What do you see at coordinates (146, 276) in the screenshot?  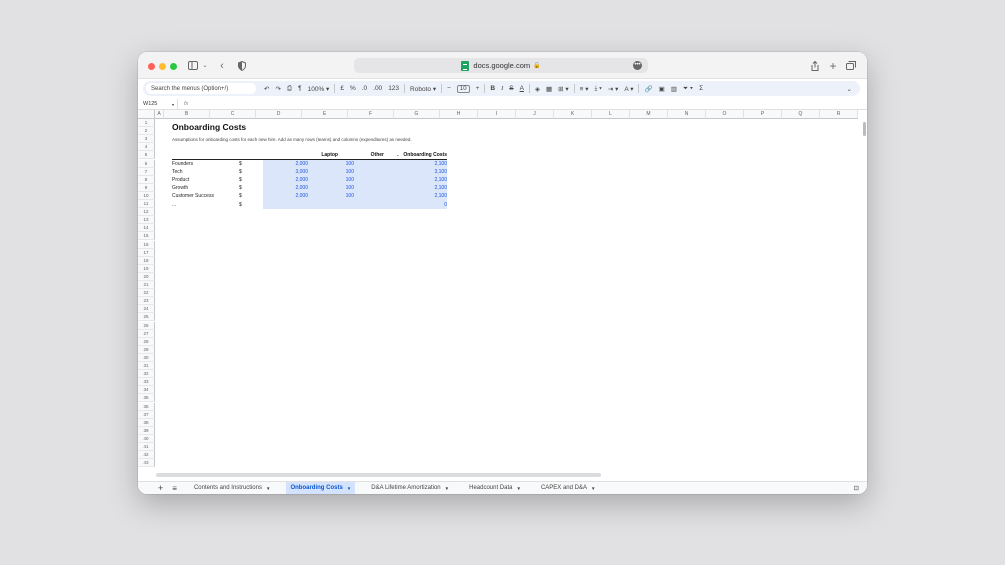 I see `row-header: 20` at bounding box center [146, 276].